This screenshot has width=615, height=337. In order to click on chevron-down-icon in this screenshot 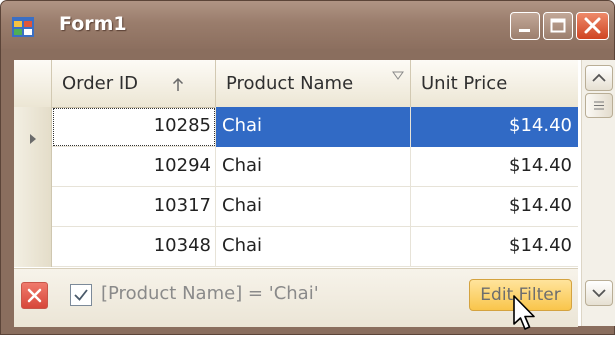, I will do `click(599, 293)`.